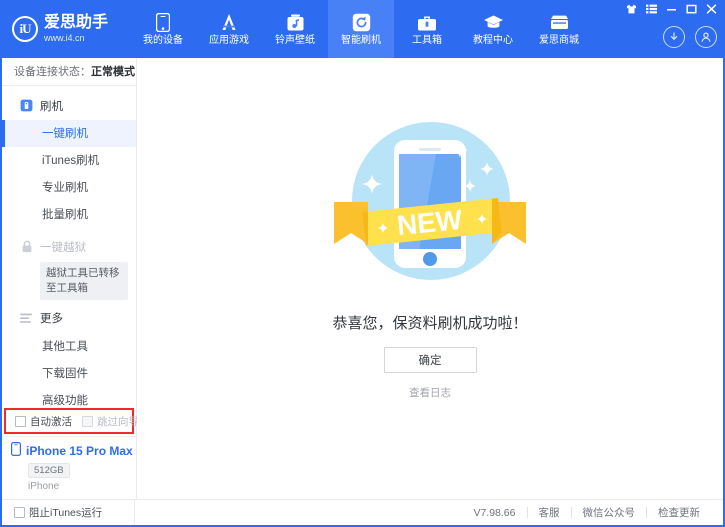  What do you see at coordinates (79, 450) in the screenshot?
I see `device-name: iPhone 15 Pro Max` at bounding box center [79, 450].